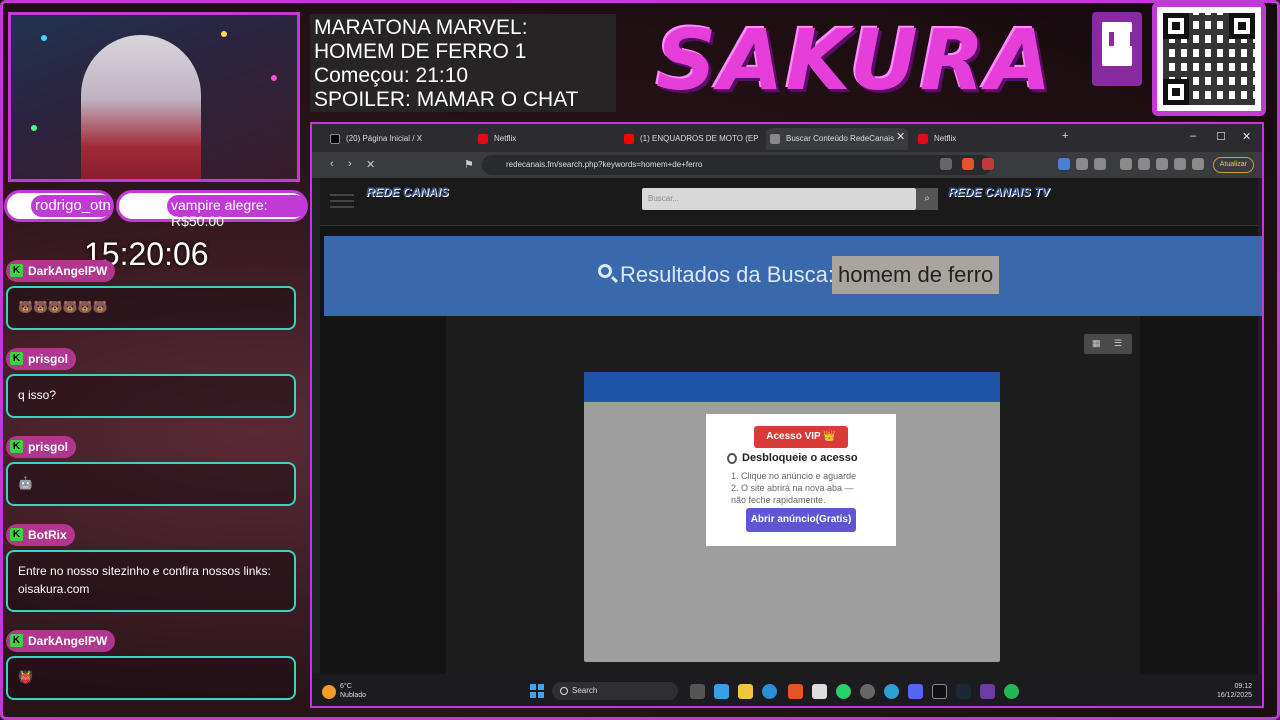 The height and width of the screenshot is (720, 1280). I want to click on obs-icon, so click(867, 691).